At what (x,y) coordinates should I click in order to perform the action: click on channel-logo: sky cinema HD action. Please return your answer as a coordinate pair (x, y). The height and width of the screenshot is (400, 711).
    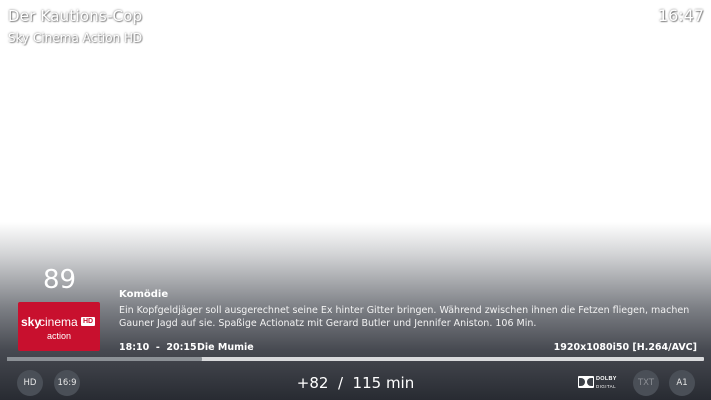
    Looking at the image, I should click on (59, 326).